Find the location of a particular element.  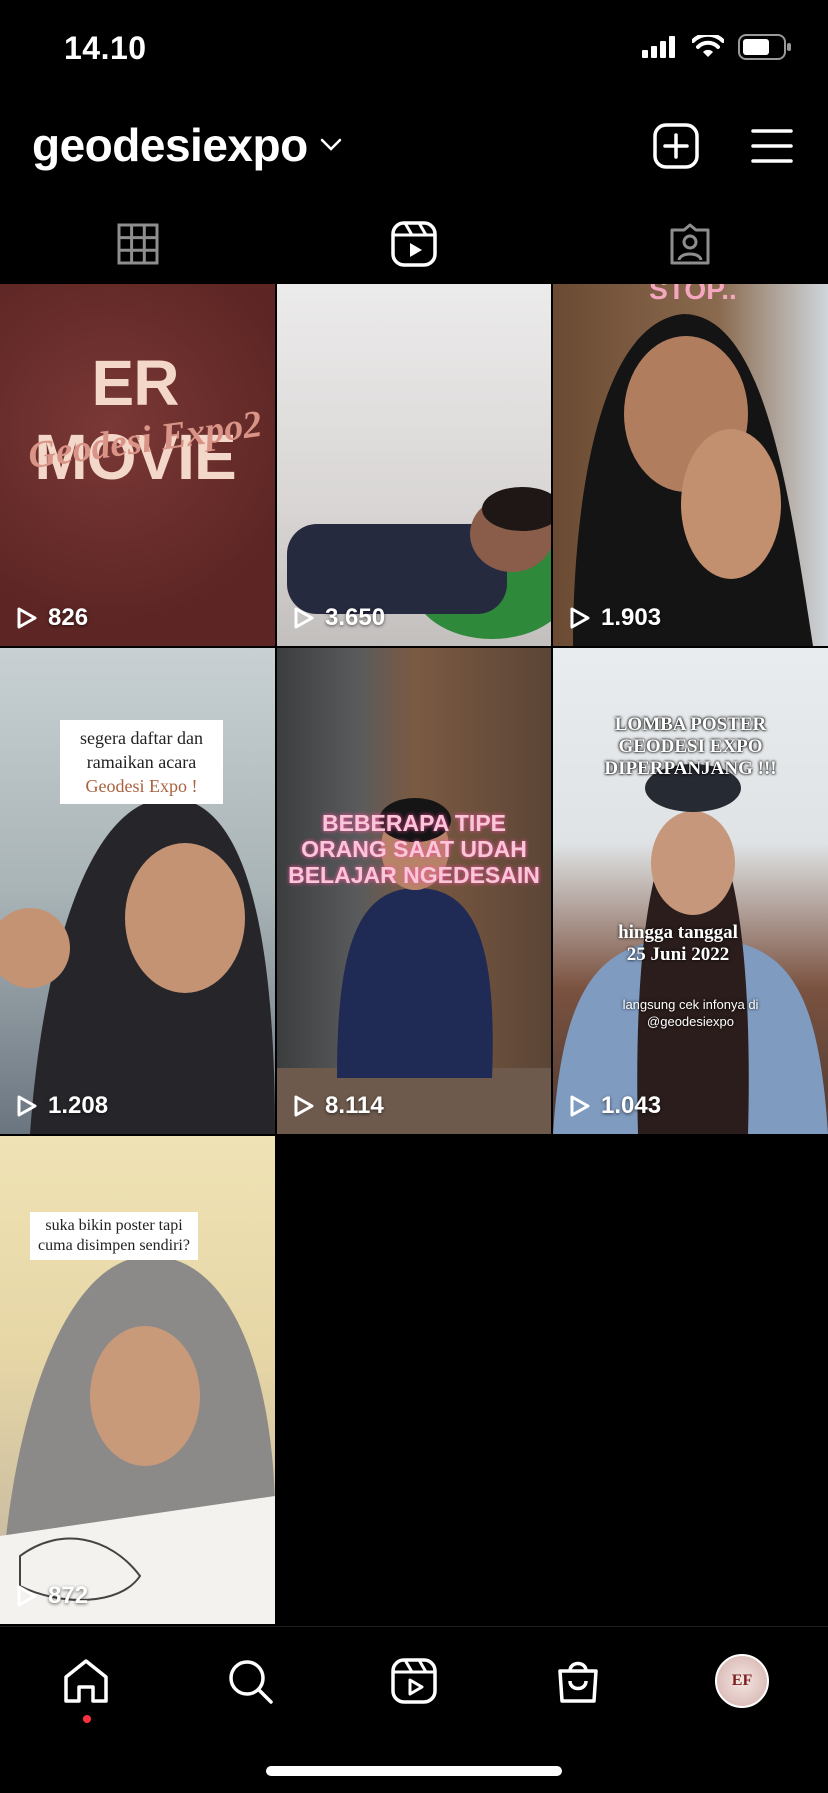

play-count: 1.903 is located at coordinates (615, 618).